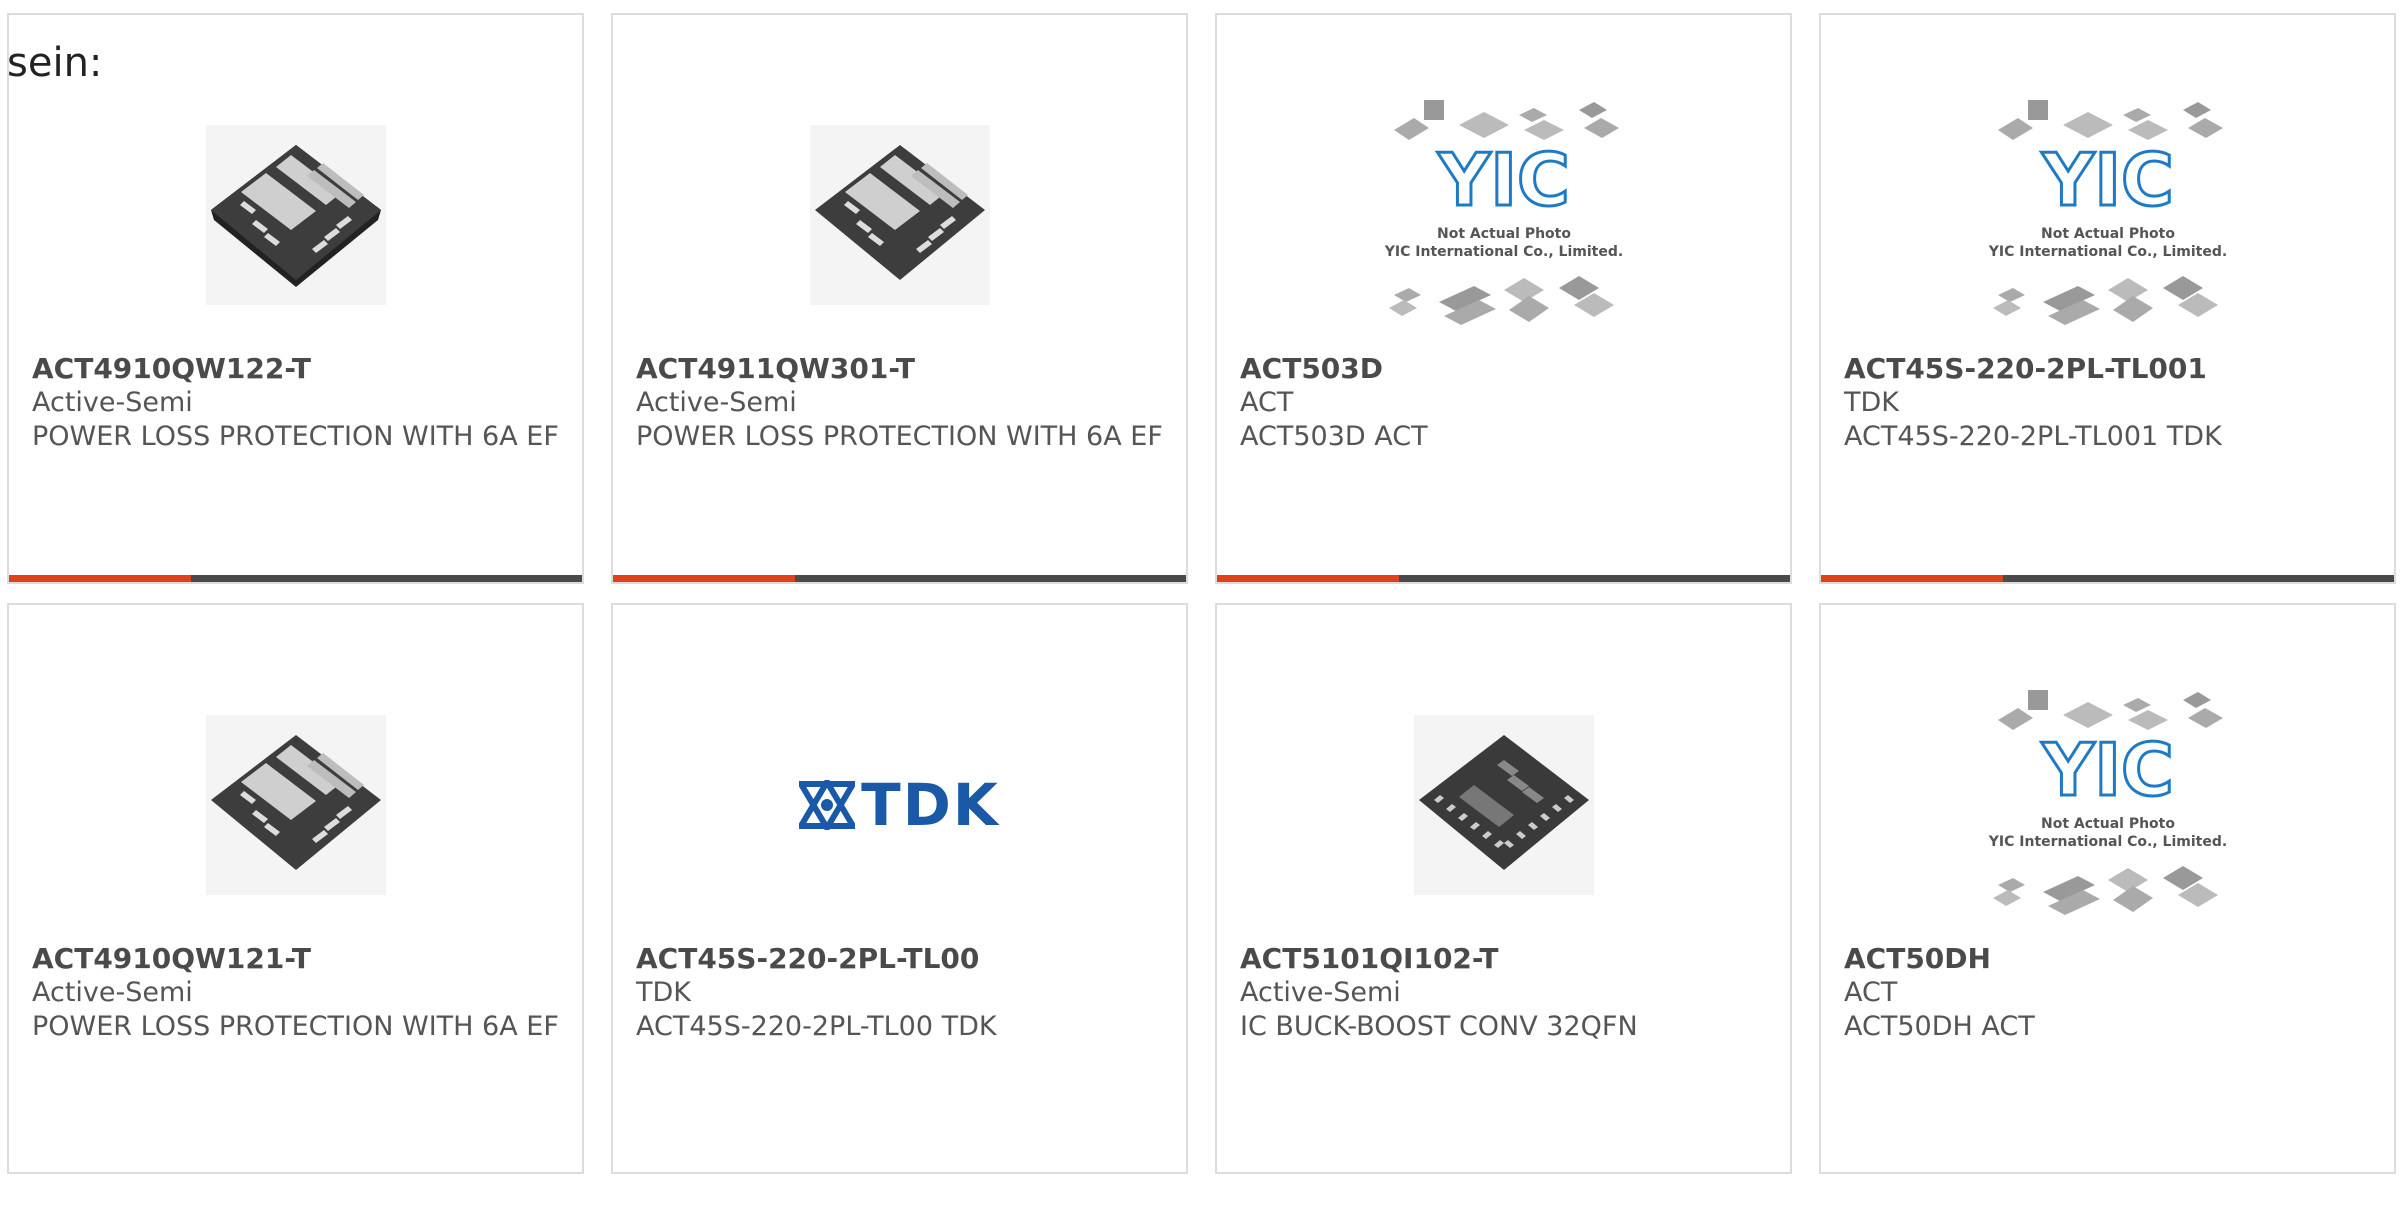  What do you see at coordinates (1939, 1026) in the screenshot?
I see `description: ACT50DH ACT` at bounding box center [1939, 1026].